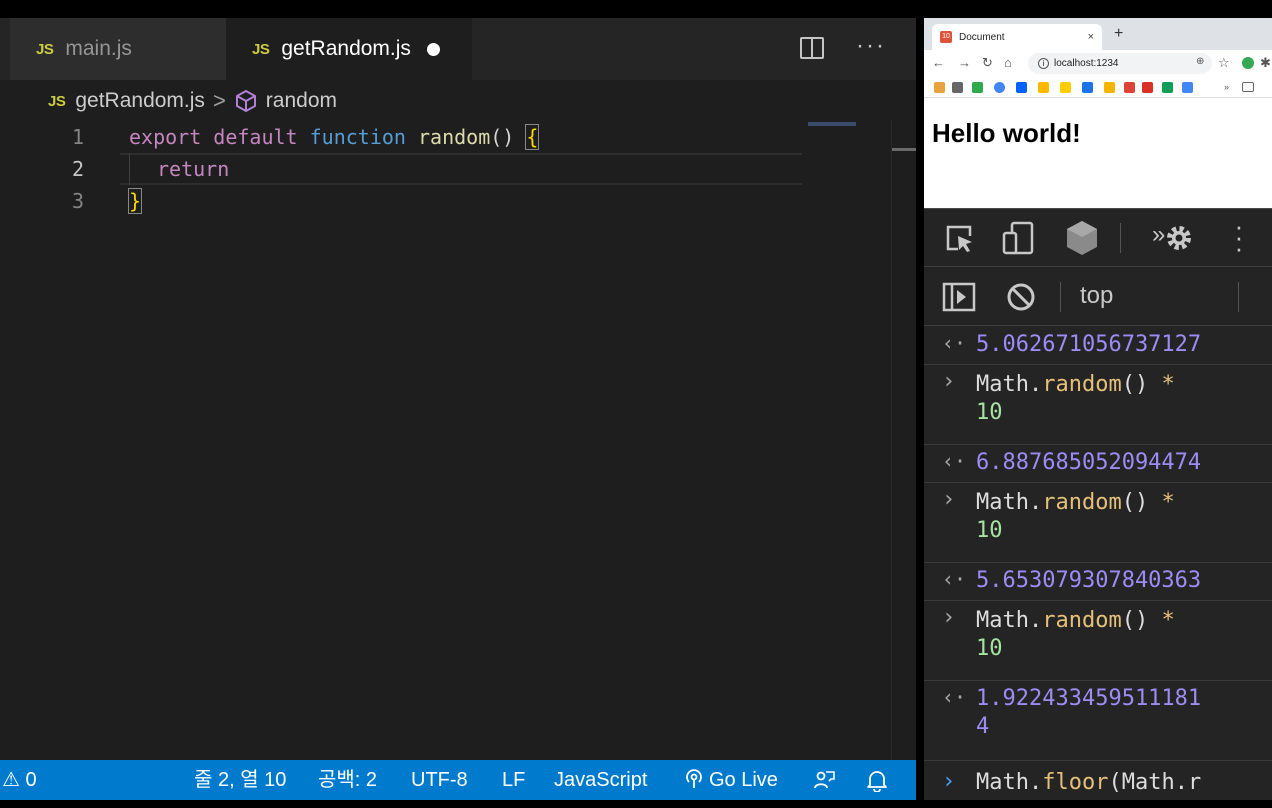  What do you see at coordinates (1075, 782) in the screenshot?
I see `method-name: floor` at bounding box center [1075, 782].